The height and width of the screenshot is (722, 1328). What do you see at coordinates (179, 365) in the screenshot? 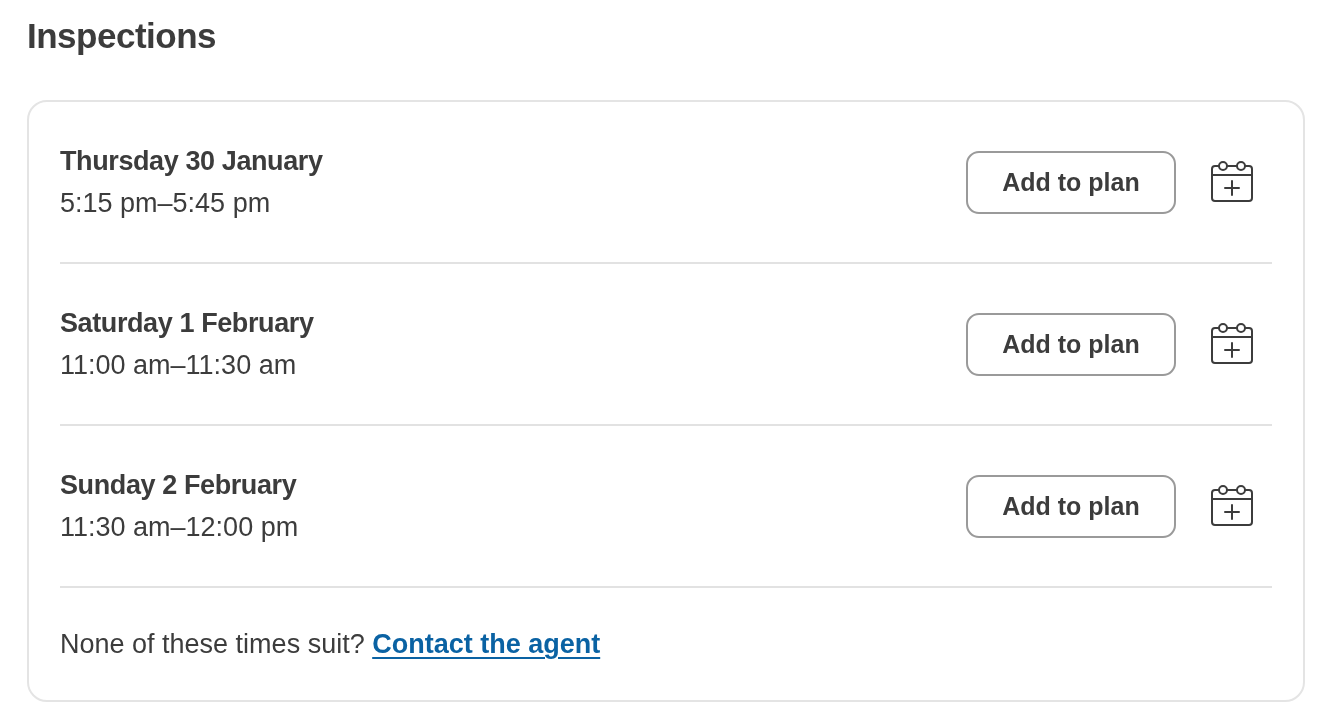
I see `inspection-time: 11:00 am–11:30 am` at bounding box center [179, 365].